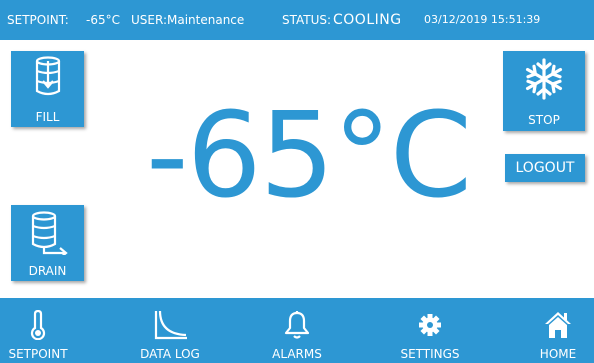 The image size is (594, 363). I want to click on user-label: USER:, so click(149, 20).